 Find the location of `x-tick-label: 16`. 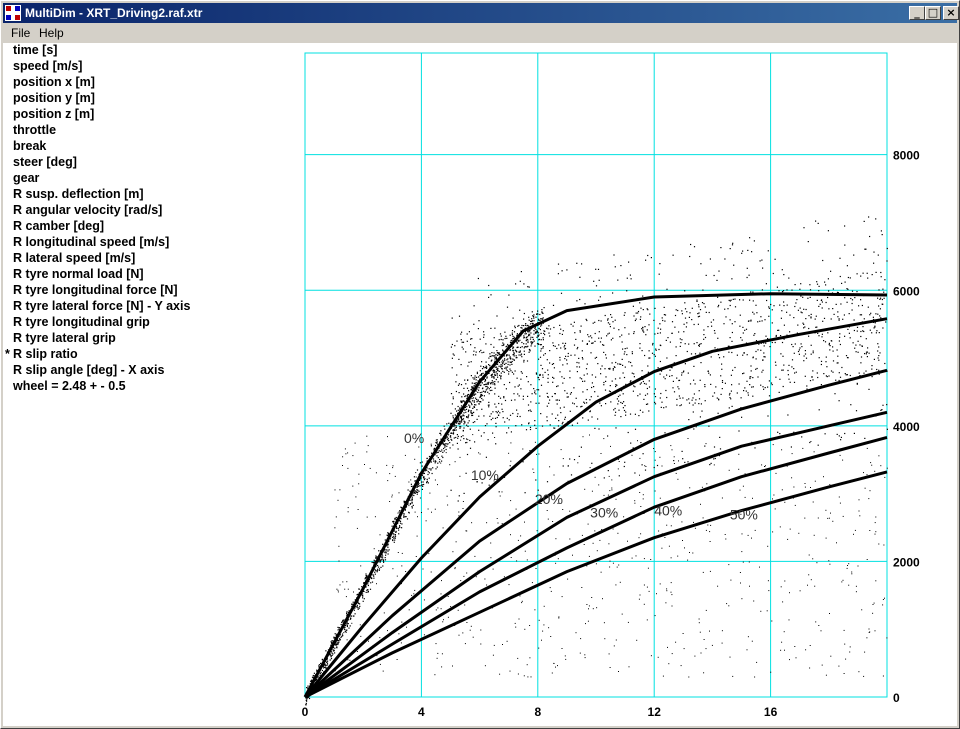

x-tick-label: 16 is located at coordinates (771, 712).